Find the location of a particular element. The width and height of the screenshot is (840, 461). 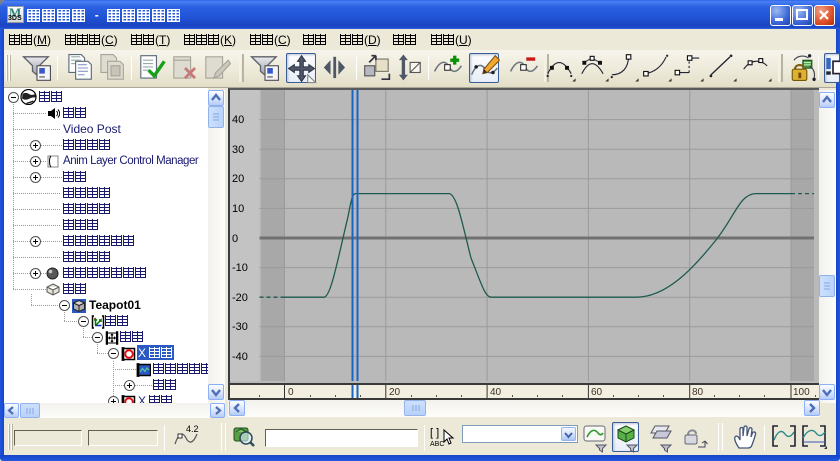

svg-text: 100 is located at coordinates (801, 392).